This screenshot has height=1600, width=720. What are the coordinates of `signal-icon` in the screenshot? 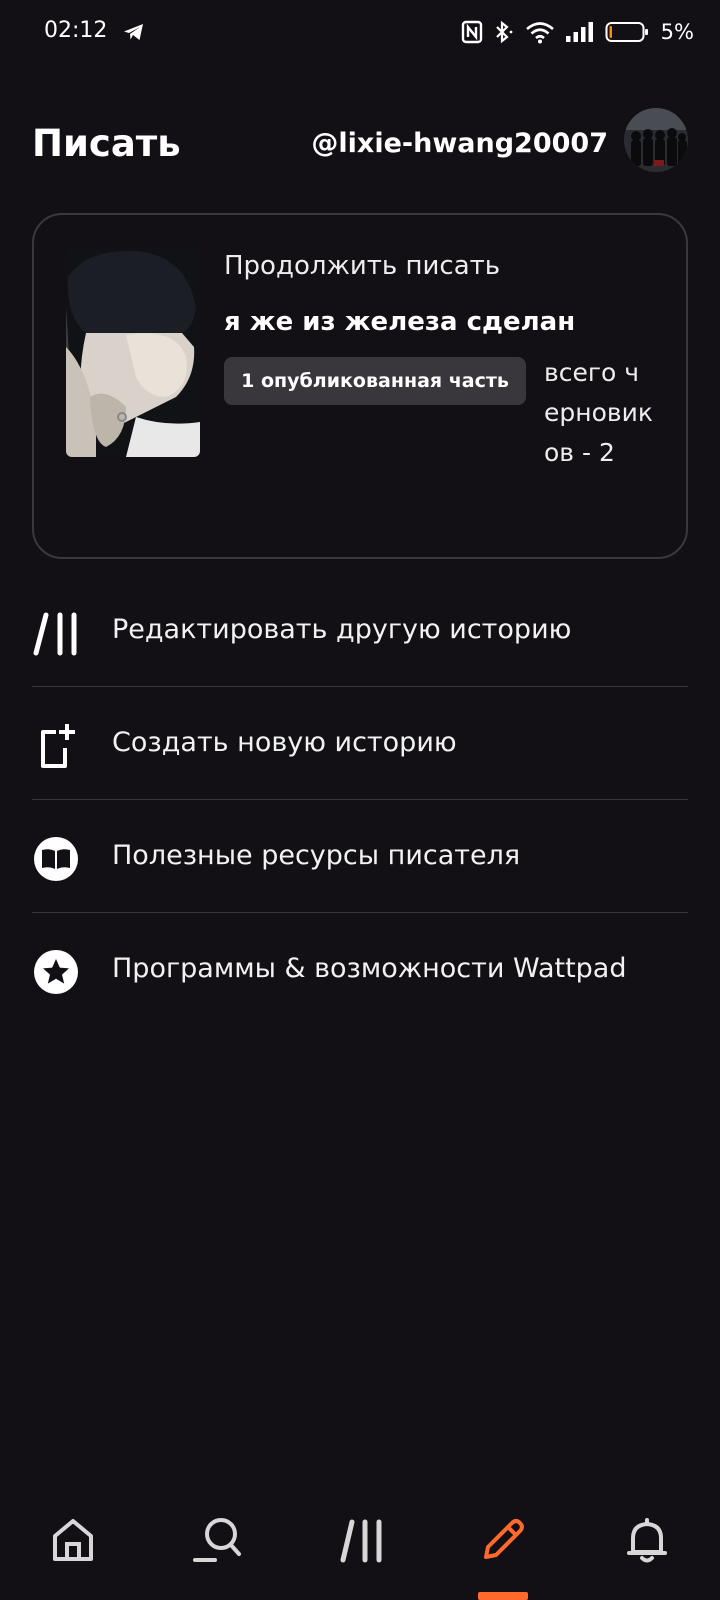 It's located at (580, 32).